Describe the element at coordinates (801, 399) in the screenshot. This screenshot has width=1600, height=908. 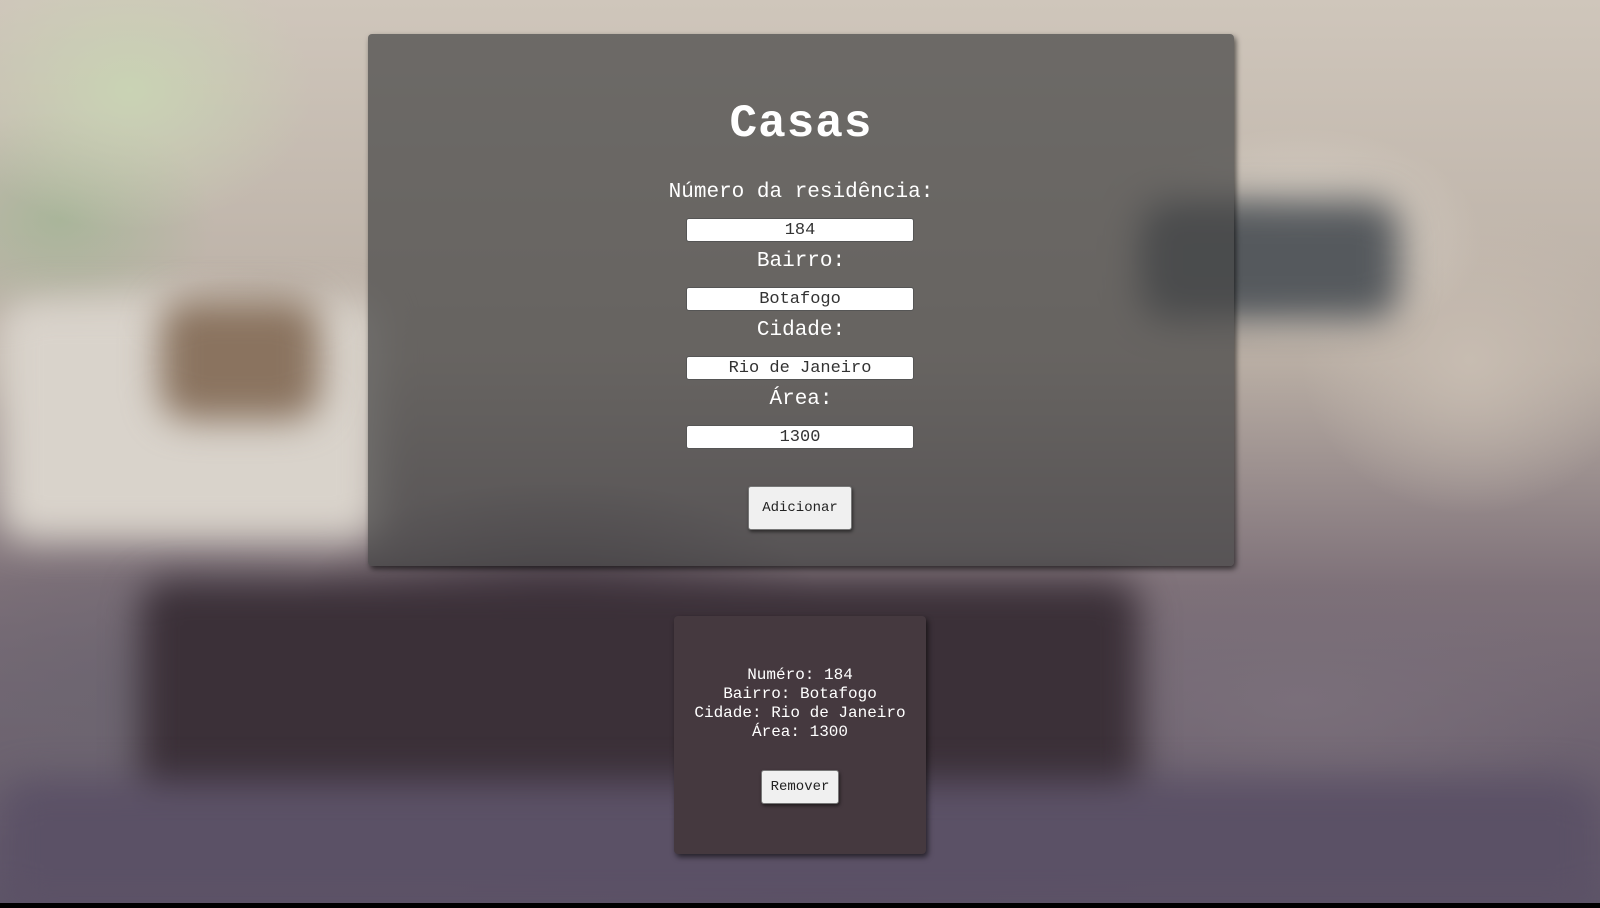
I see `area-label: Área:` at that location.